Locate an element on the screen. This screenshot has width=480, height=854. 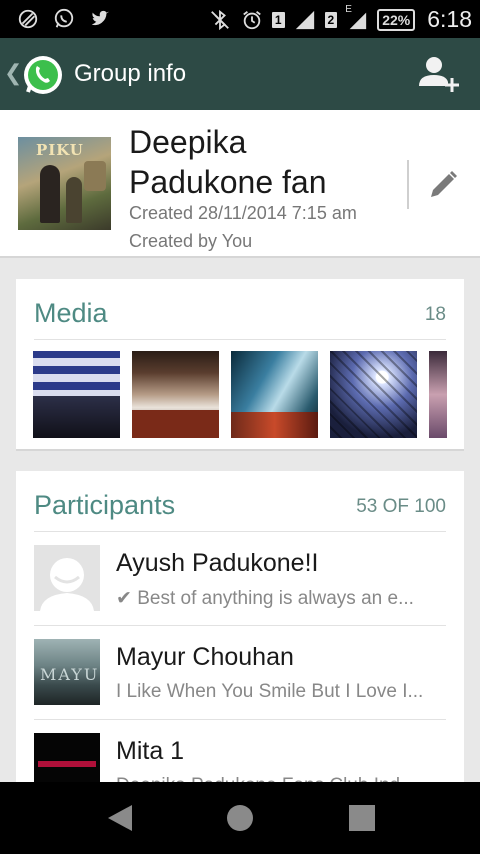
whatsapp-notification-icon is located at coordinates (64, 19).